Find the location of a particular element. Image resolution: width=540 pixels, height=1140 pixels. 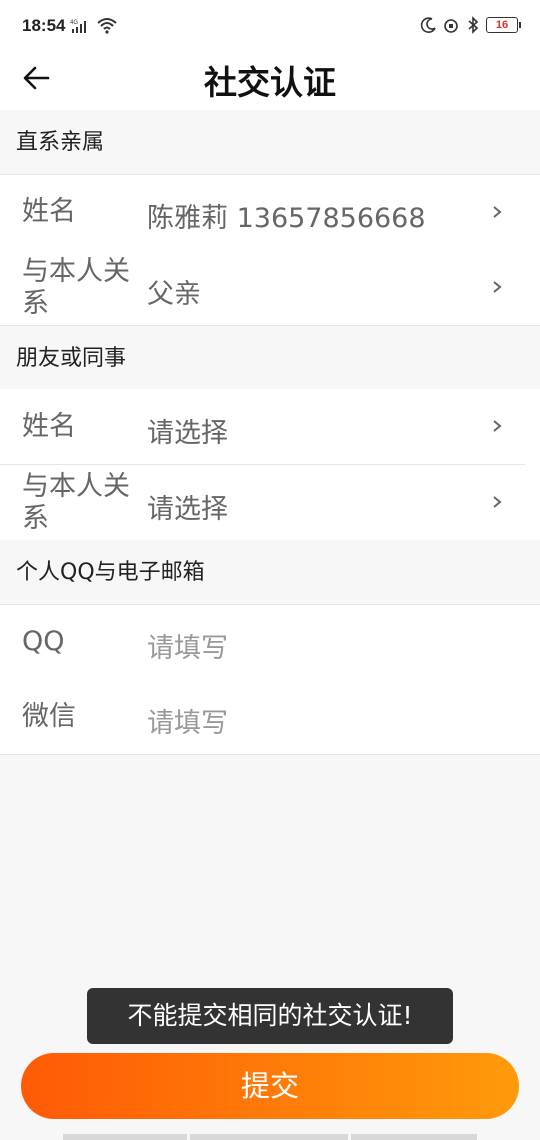

family-relation-row: 与本人关系 父亲 is located at coordinates (270, 287).